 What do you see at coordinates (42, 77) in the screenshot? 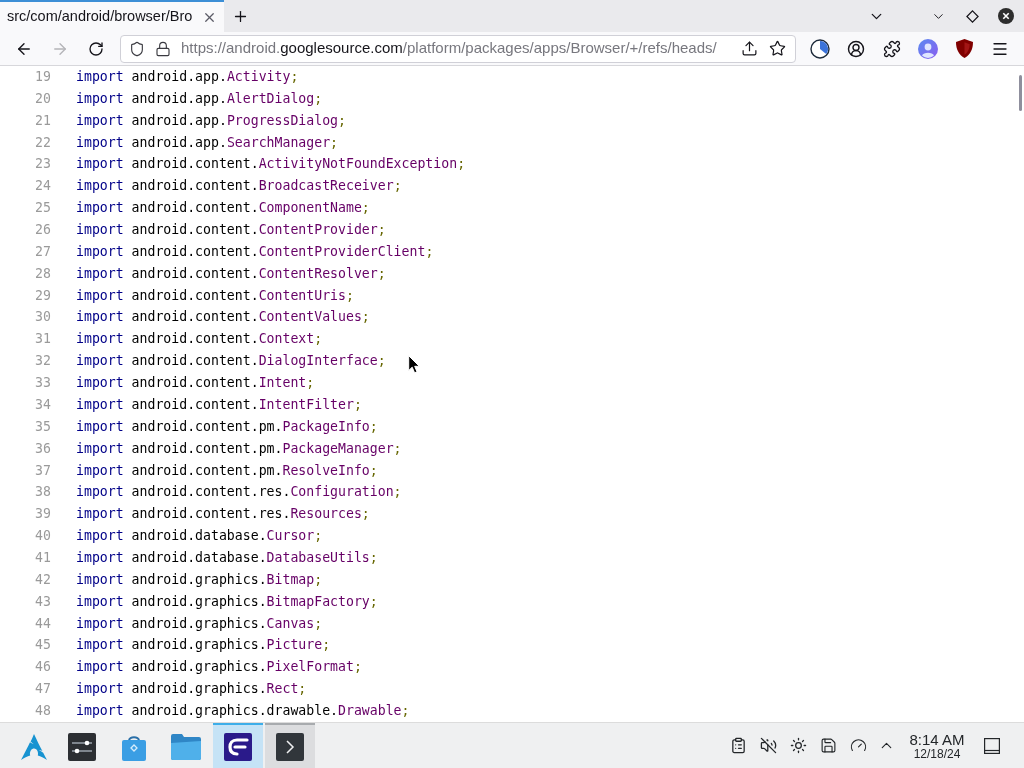
I see `line-number: 19` at bounding box center [42, 77].